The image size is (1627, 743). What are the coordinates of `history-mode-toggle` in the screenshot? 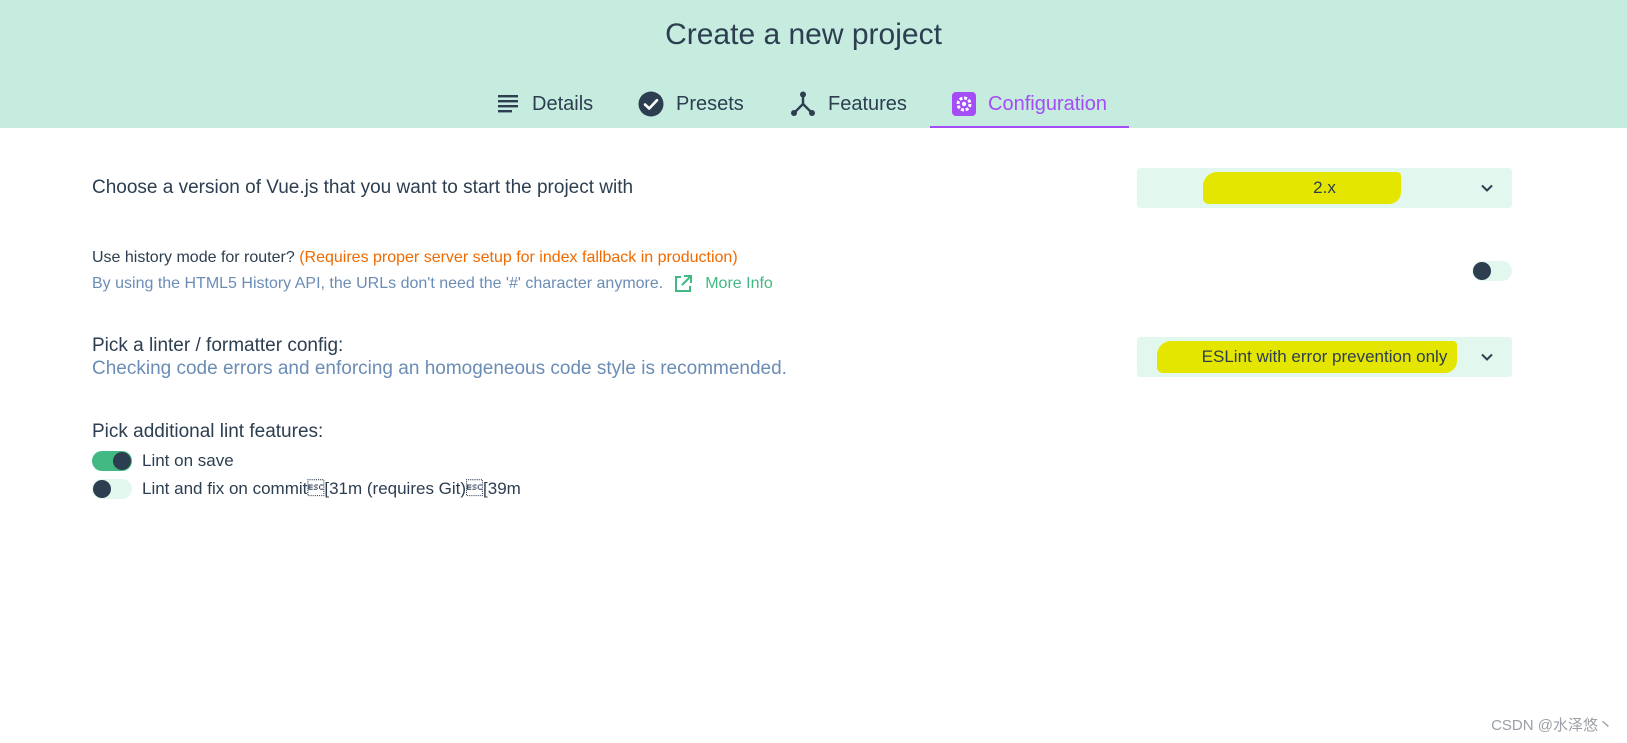 It's located at (1492, 271).